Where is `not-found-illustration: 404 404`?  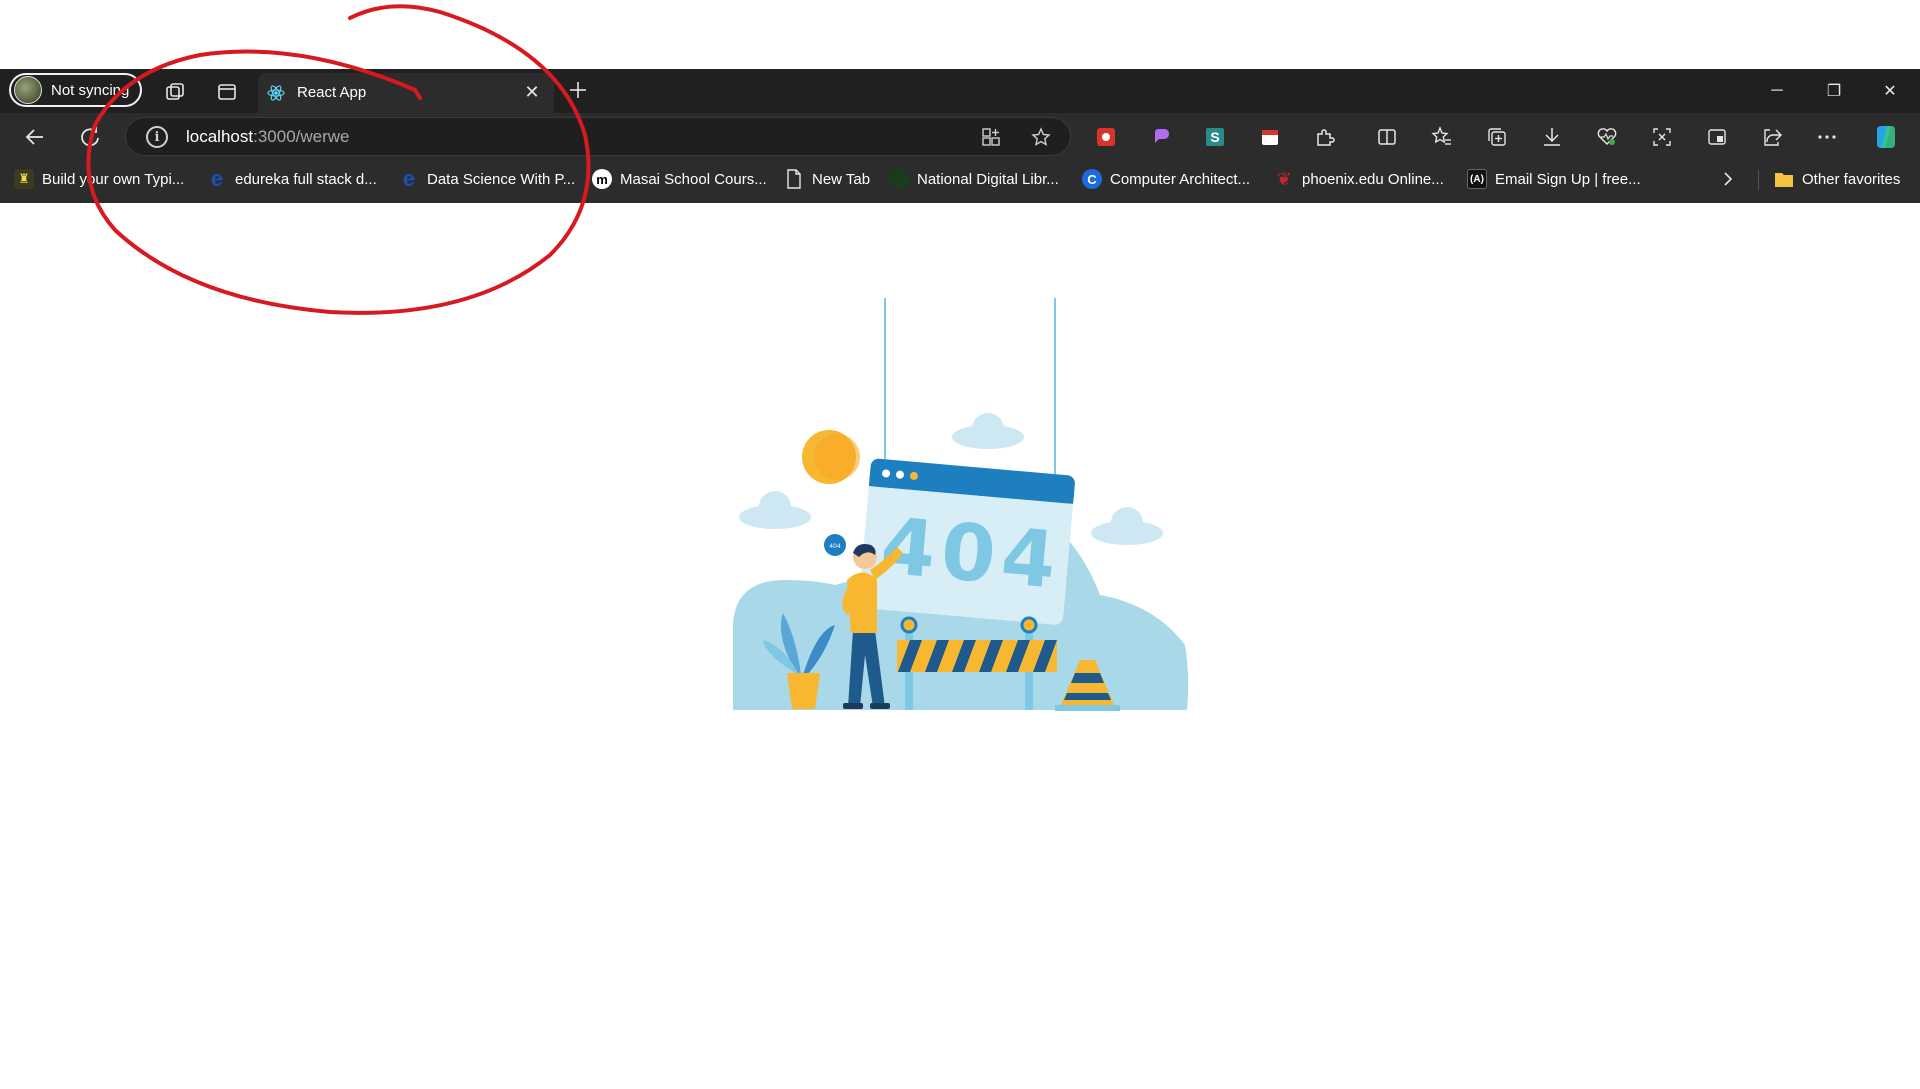
not-found-illustration: 404 404 is located at coordinates (961, 504).